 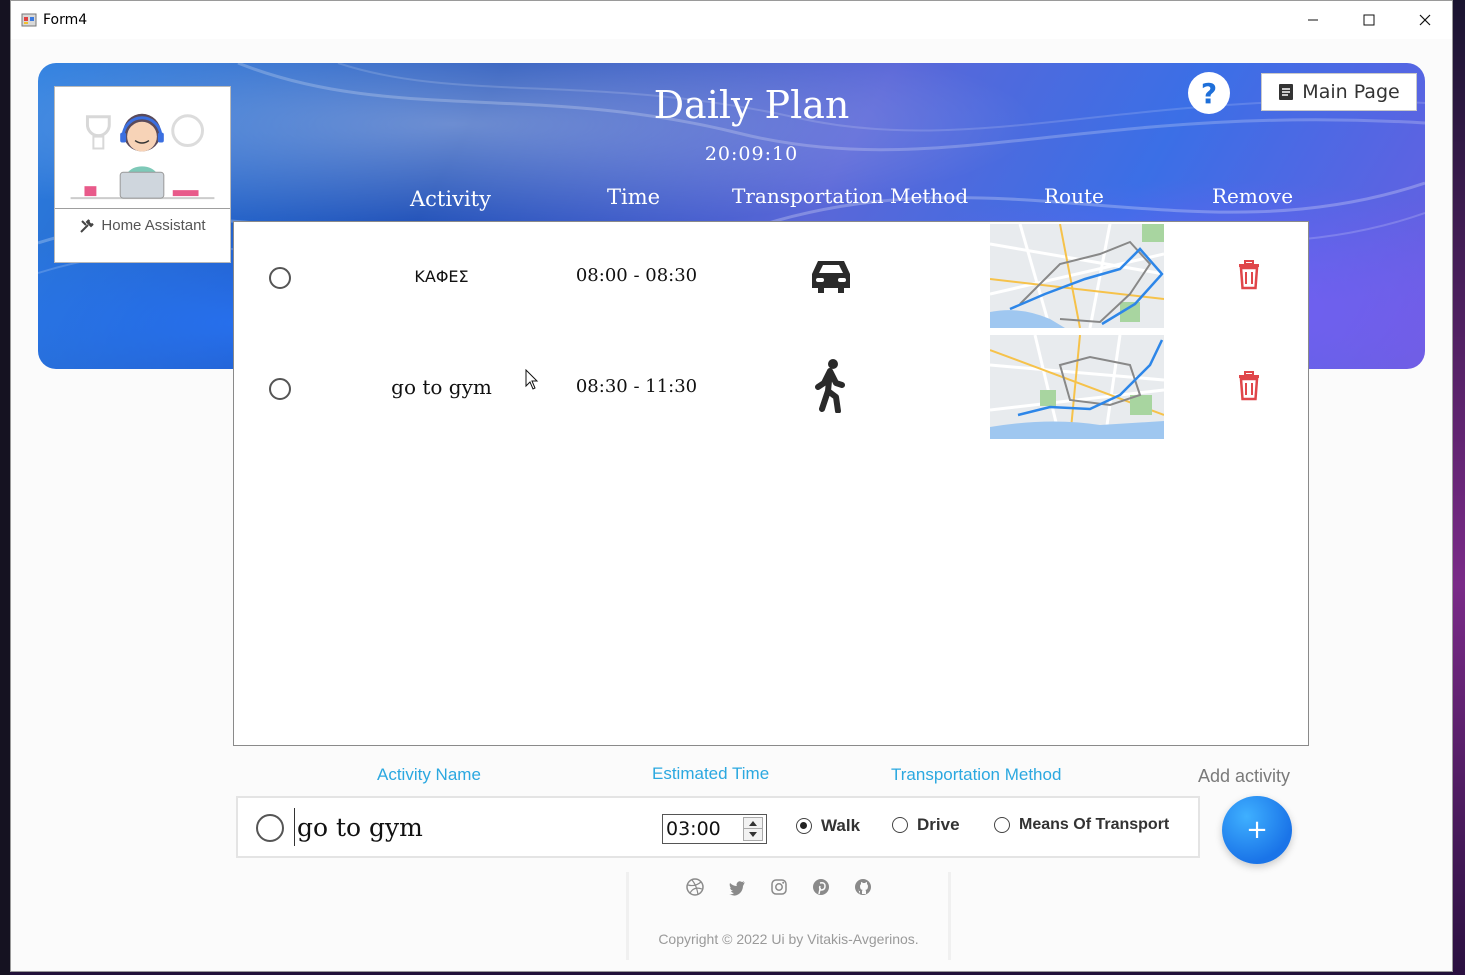 I want to click on app-icon, so click(x=29, y=20).